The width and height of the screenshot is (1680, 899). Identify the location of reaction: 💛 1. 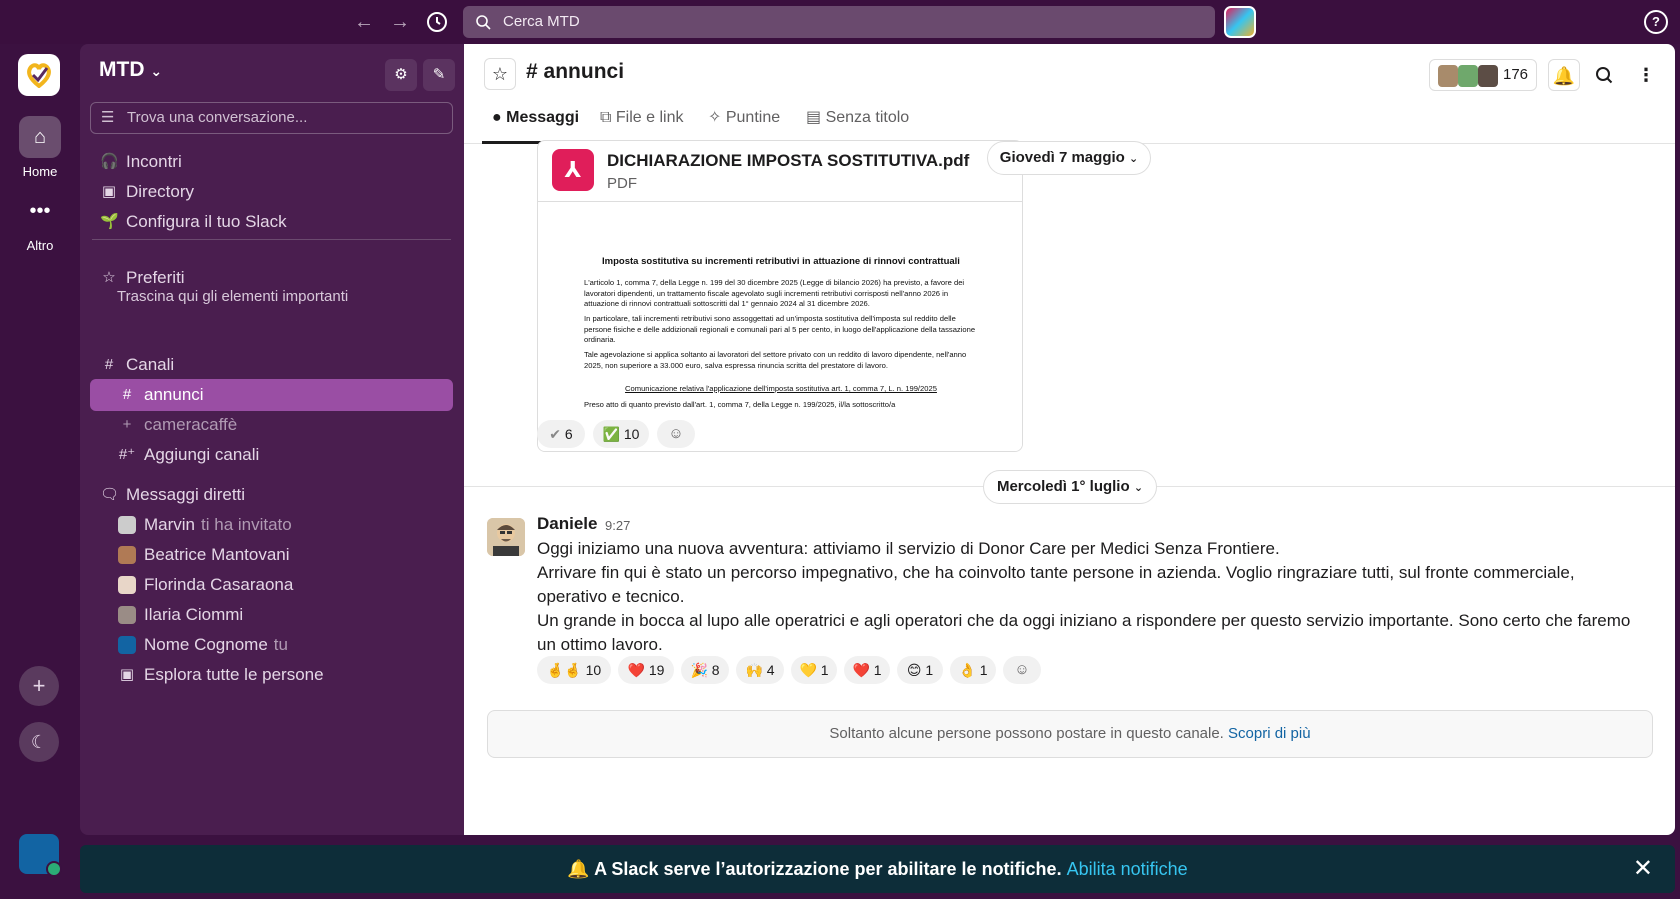
(814, 670).